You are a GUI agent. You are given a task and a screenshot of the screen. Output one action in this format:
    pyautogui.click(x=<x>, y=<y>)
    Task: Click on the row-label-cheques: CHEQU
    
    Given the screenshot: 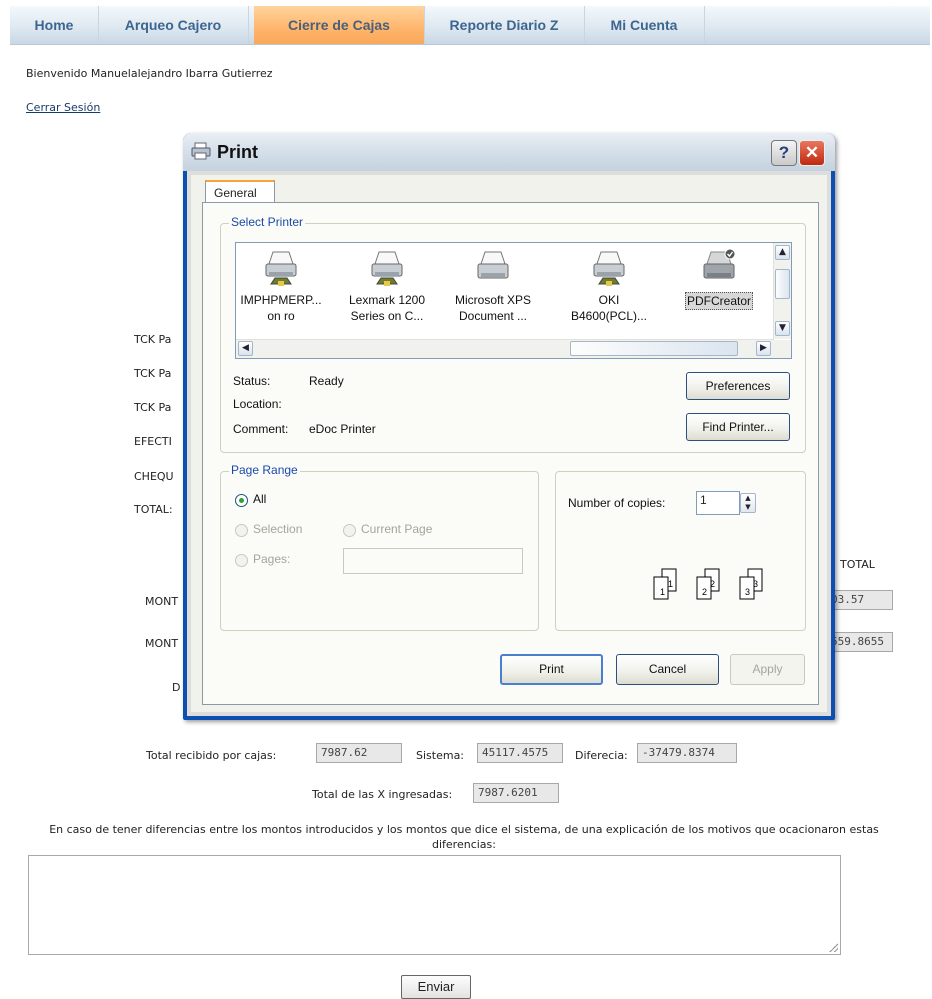 What is the action you would take?
    pyautogui.click(x=154, y=476)
    